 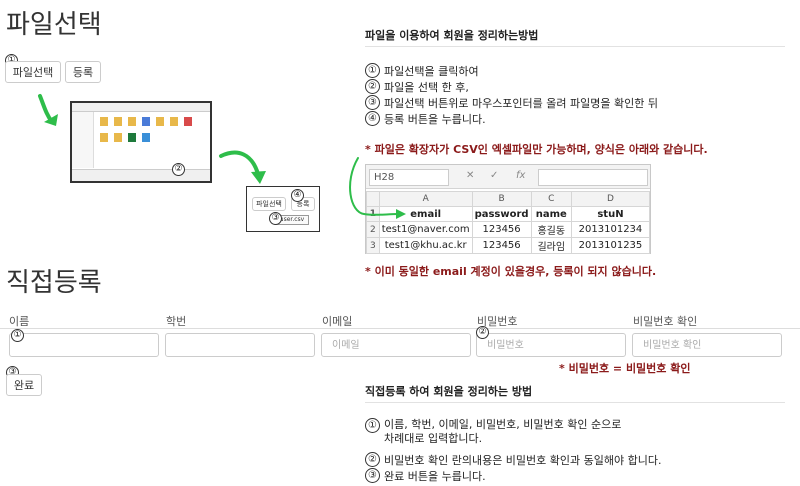 I want to click on name-field, so click(x=84, y=345).